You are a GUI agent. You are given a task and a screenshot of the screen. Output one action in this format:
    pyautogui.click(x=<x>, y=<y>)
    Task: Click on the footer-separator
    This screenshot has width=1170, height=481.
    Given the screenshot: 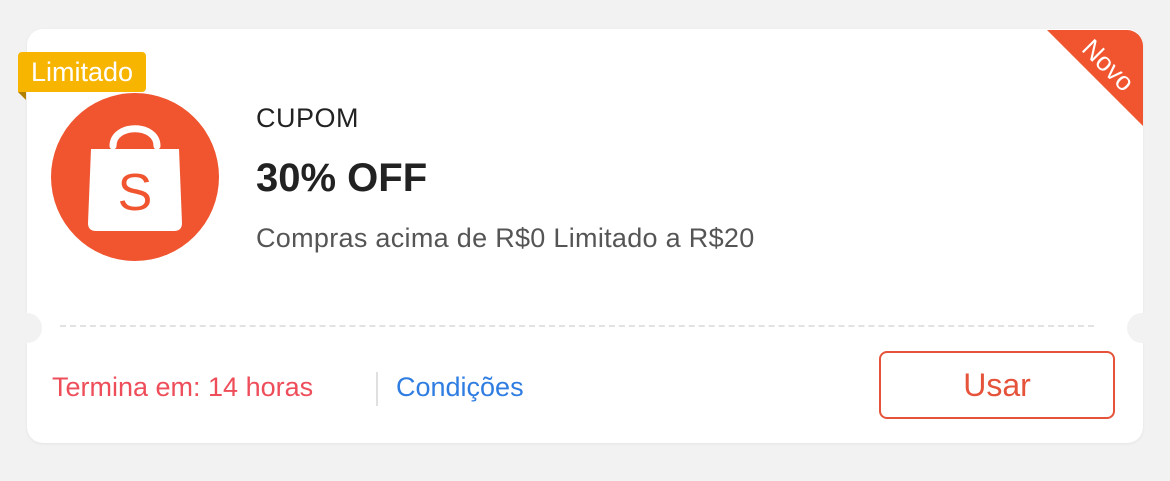 What is the action you would take?
    pyautogui.click(x=377, y=389)
    